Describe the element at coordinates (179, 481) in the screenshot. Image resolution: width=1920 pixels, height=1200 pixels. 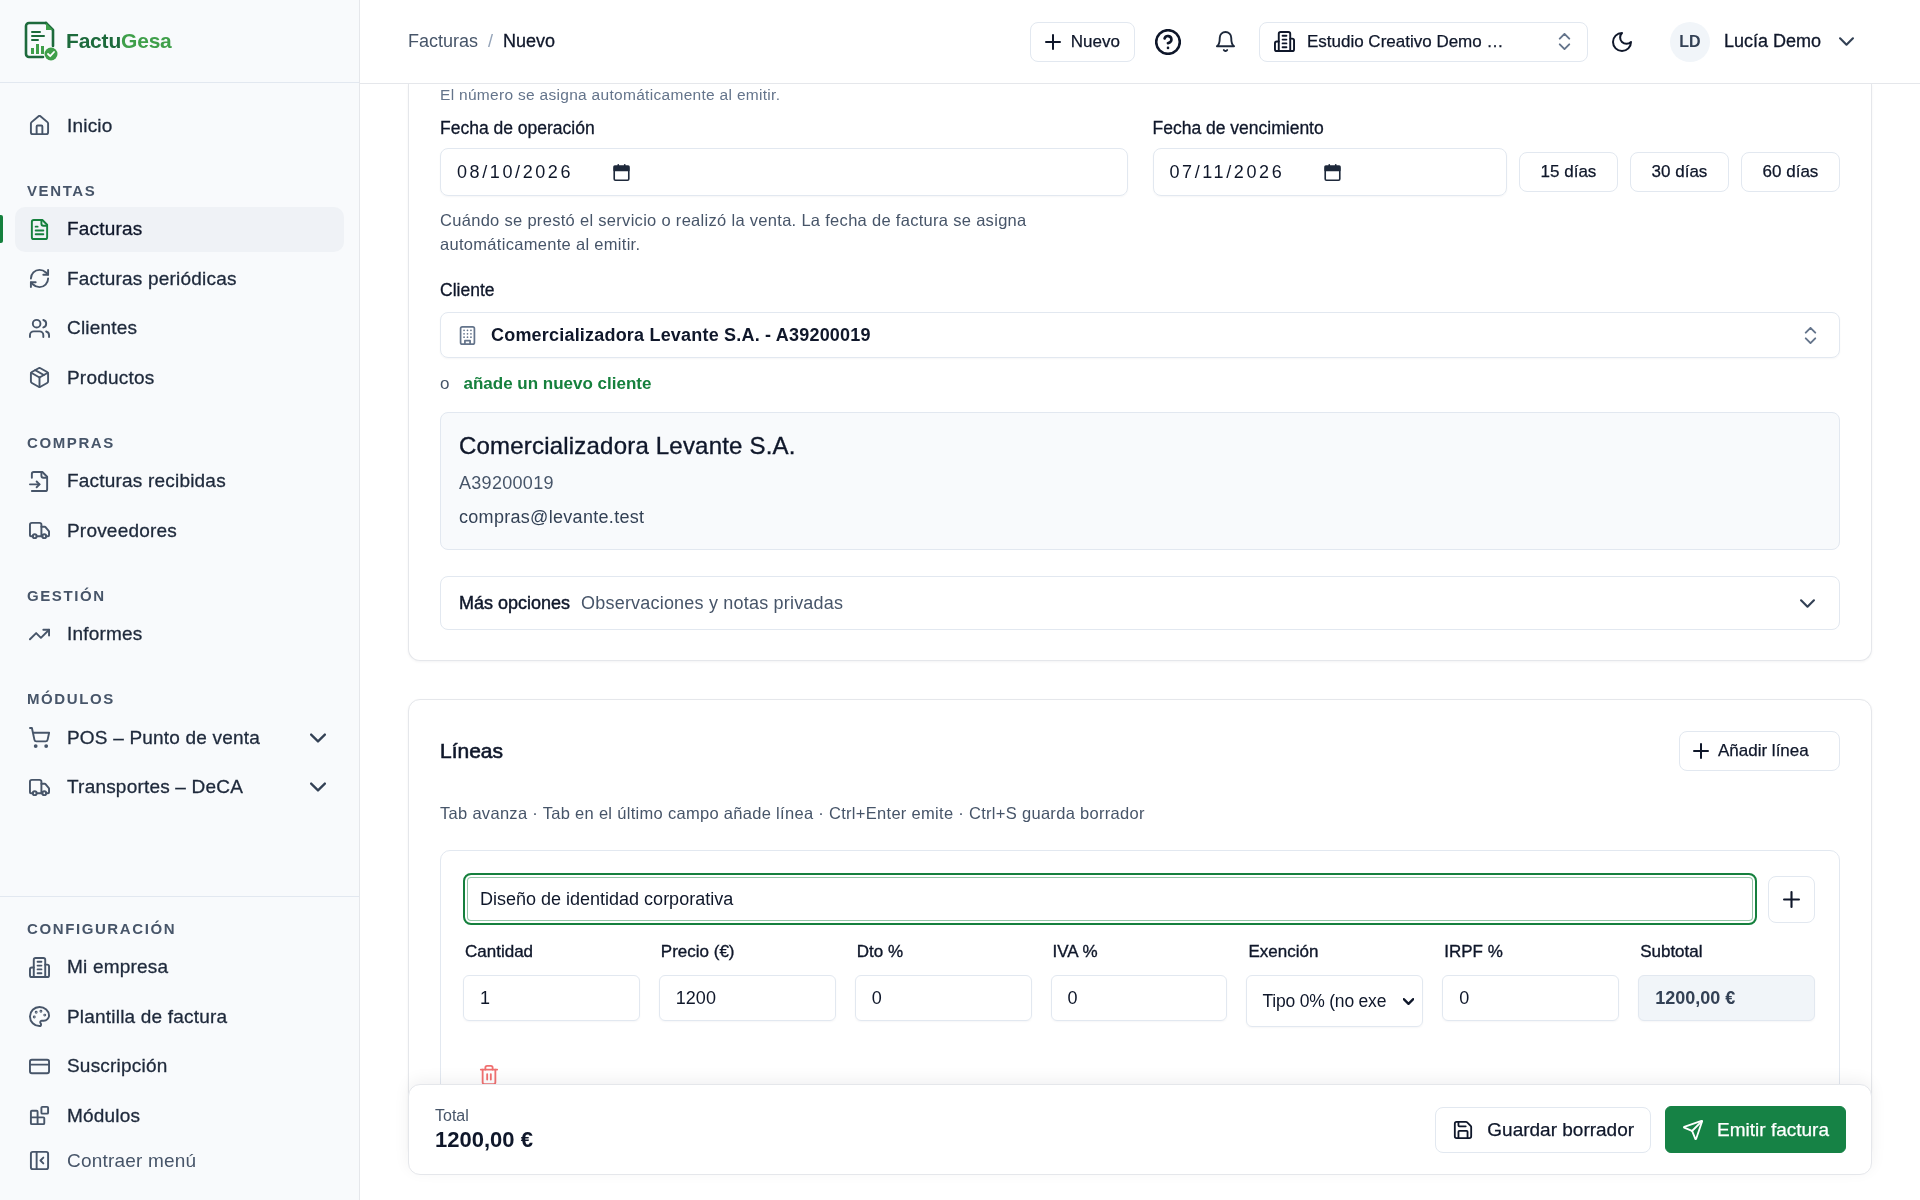
I see `nav-item: Facturas recibidas` at that location.